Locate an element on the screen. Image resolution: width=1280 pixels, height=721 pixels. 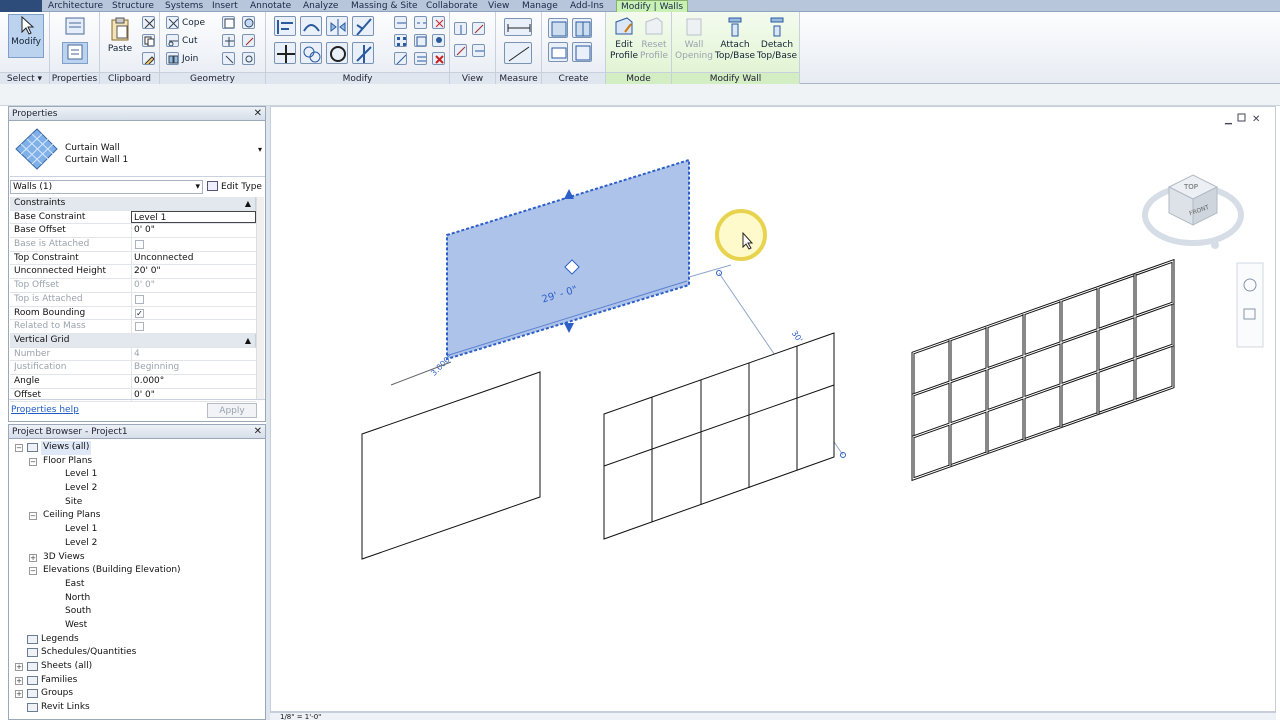
create-similar-icon is located at coordinates (582, 52).